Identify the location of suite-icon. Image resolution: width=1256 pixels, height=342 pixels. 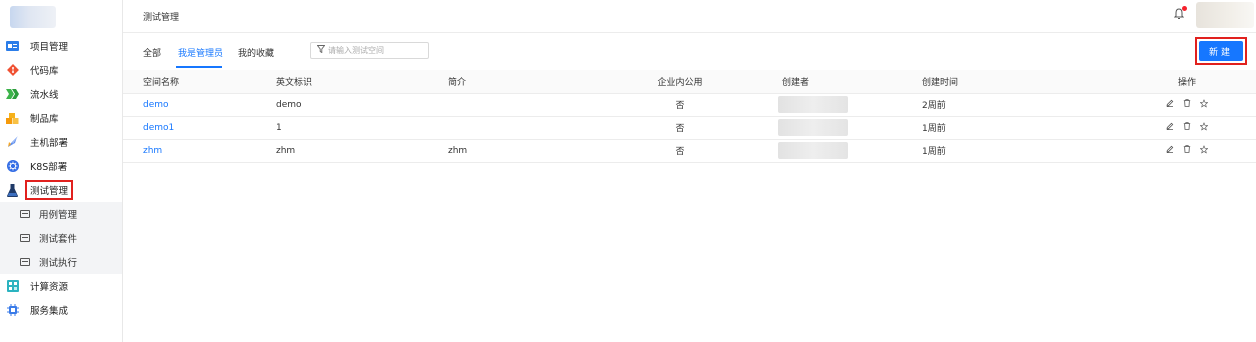
(25, 238).